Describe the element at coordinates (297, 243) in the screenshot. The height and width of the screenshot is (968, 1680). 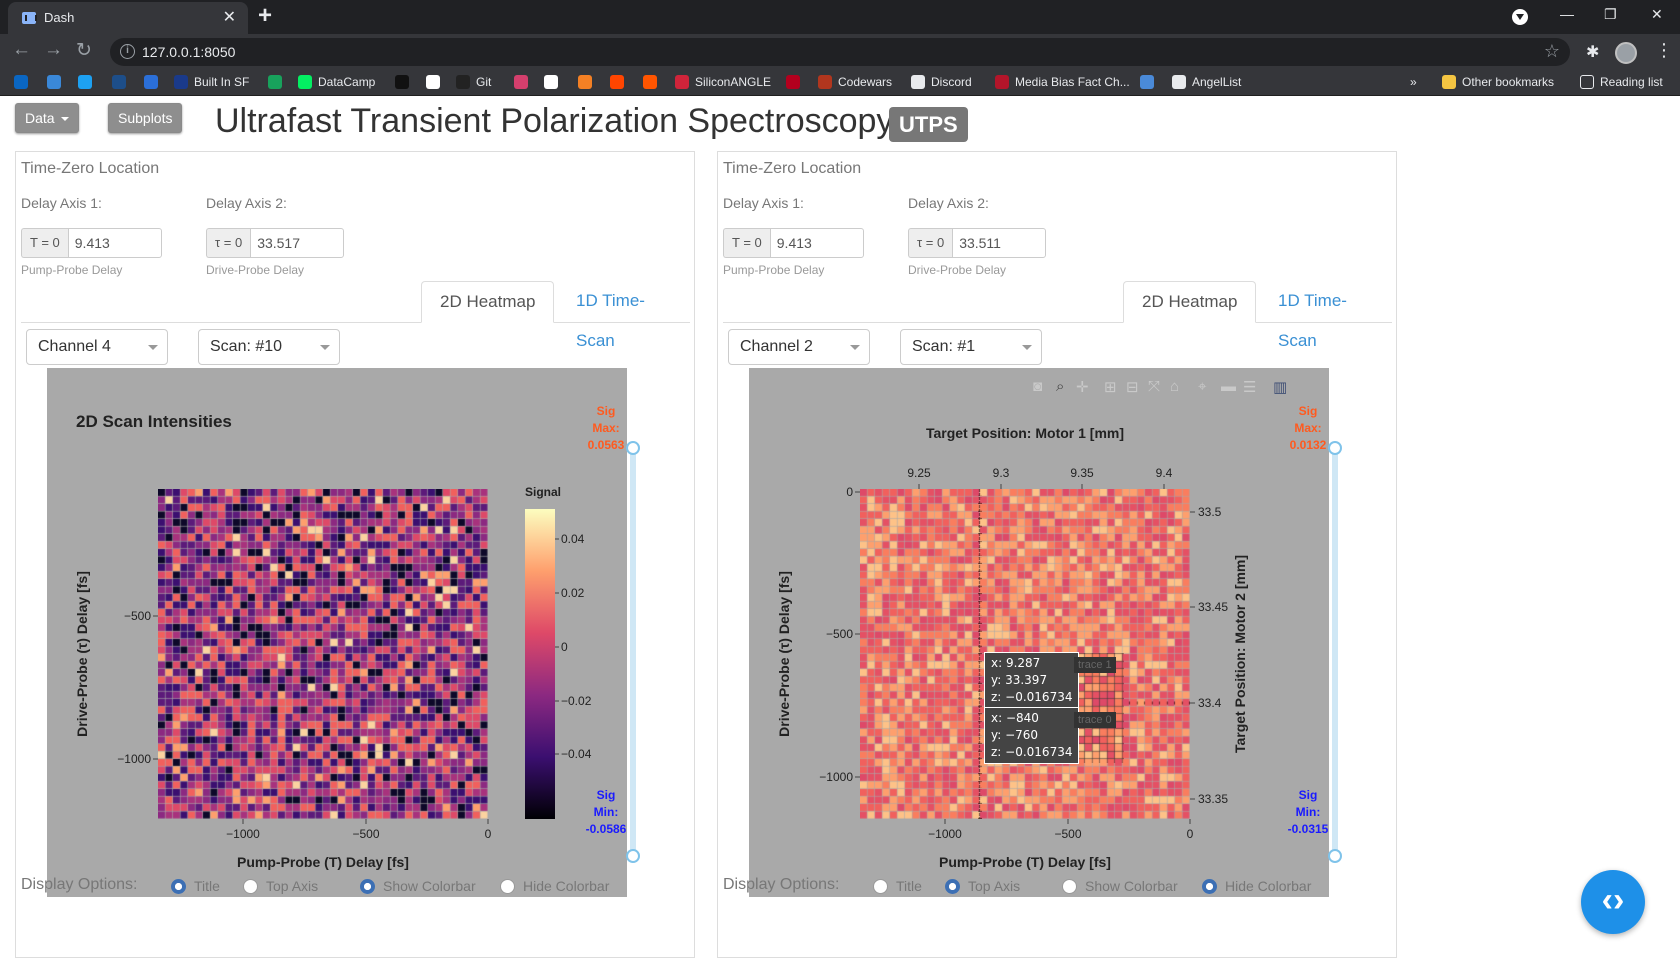
I see `tau0-input: 33.517` at that location.